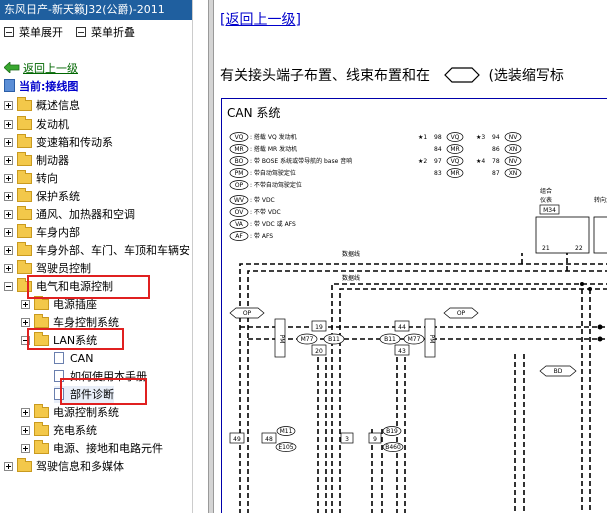 Image resolution: width=607 pixels, height=513 pixels. Describe the element at coordinates (36, 160) in the screenshot. I see `tree-item-brakes: 制动器` at that location.